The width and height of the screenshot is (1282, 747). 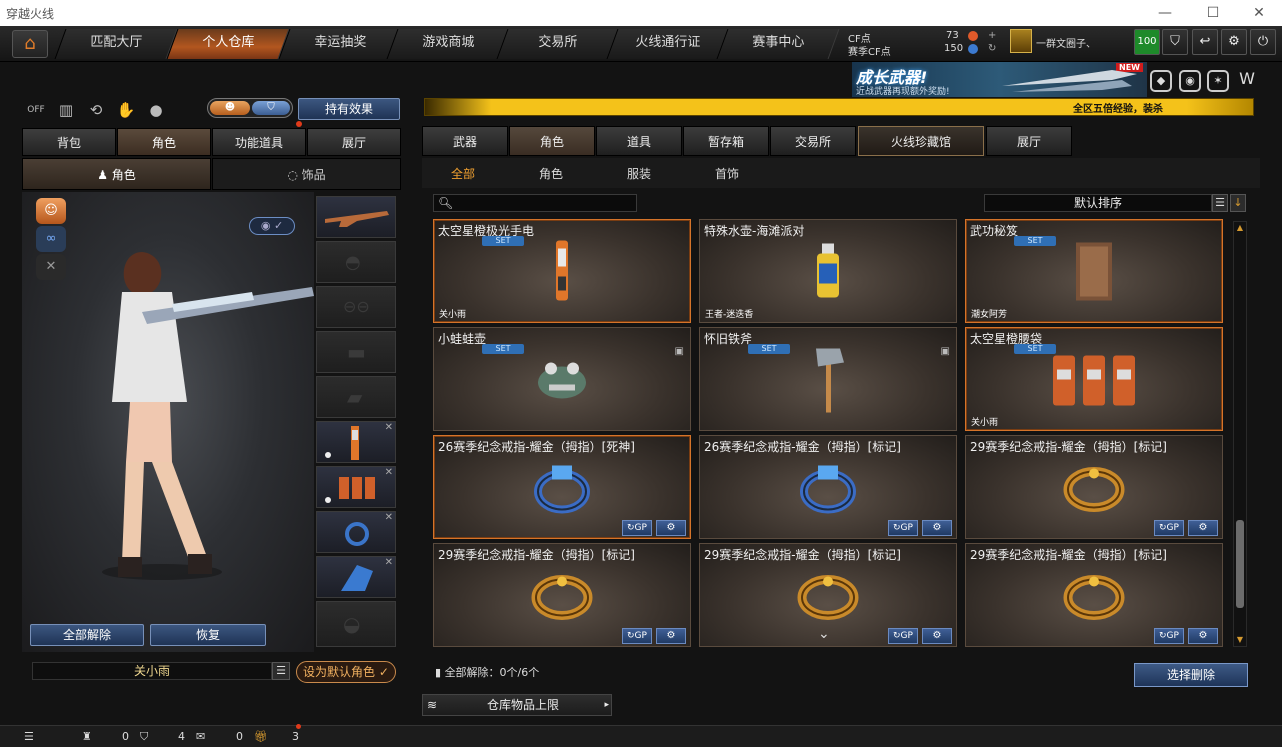 What do you see at coordinates (992, 35) in the screenshot?
I see `add-icon: +` at bounding box center [992, 35].